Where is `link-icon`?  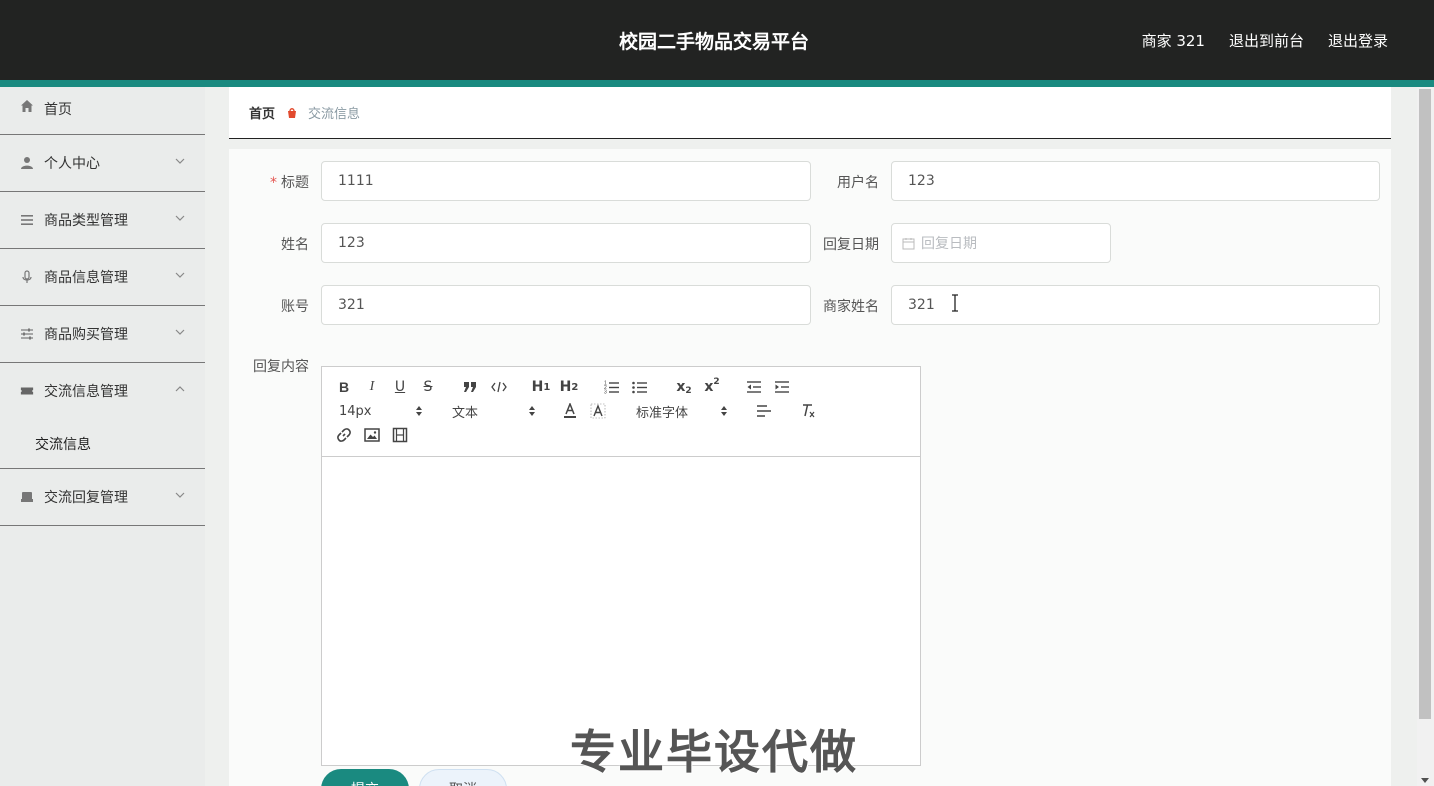 link-icon is located at coordinates (344, 435).